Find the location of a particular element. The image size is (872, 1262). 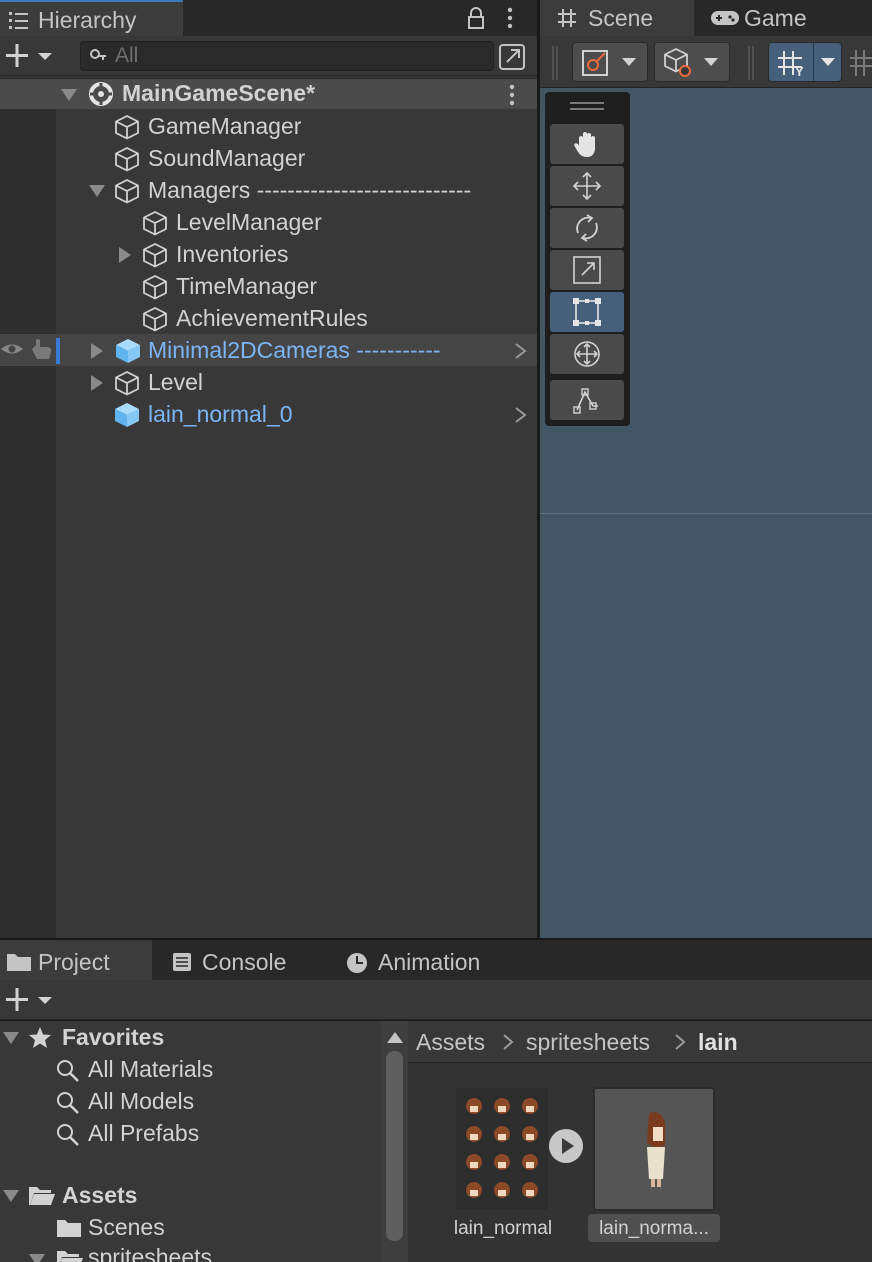

list-item: All Models is located at coordinates (190, 1101).